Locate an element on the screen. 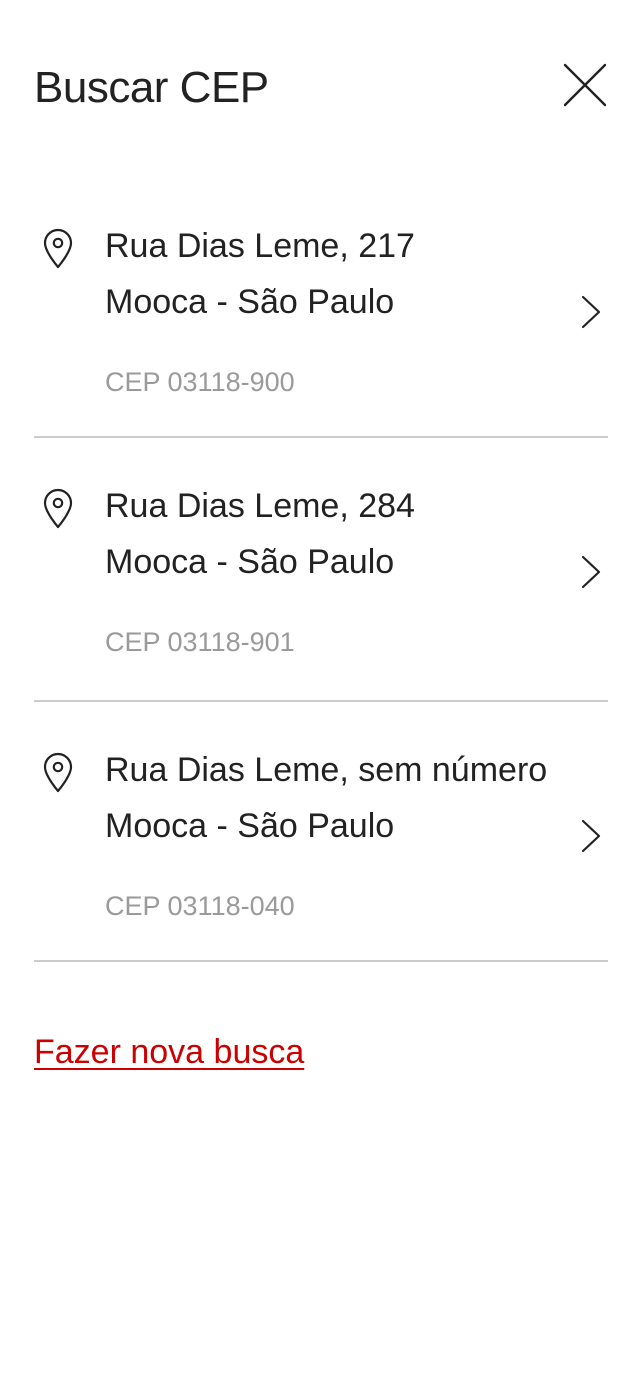 This screenshot has width=640, height=1384. new-search-link: Fazer nova busca is located at coordinates (169, 1052).